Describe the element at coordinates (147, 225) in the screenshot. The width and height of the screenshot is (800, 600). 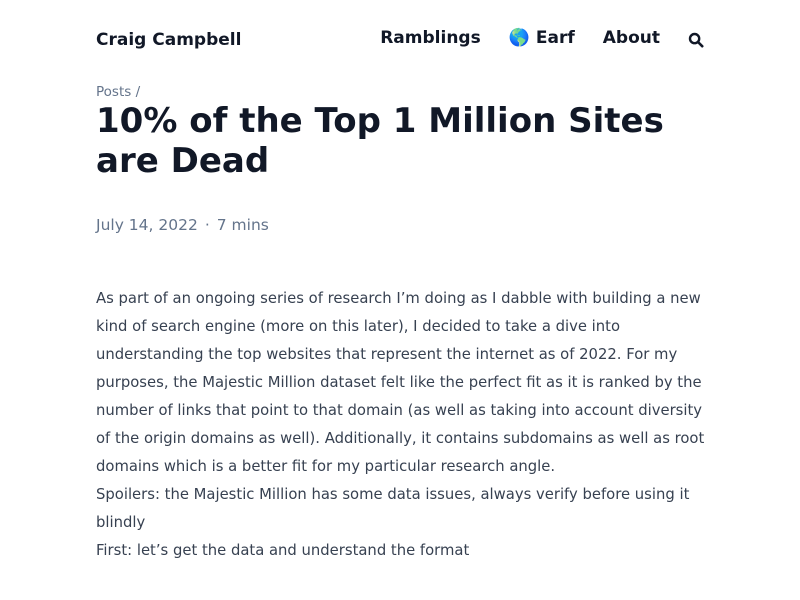
I see `post-date: July 14, 2022` at that location.